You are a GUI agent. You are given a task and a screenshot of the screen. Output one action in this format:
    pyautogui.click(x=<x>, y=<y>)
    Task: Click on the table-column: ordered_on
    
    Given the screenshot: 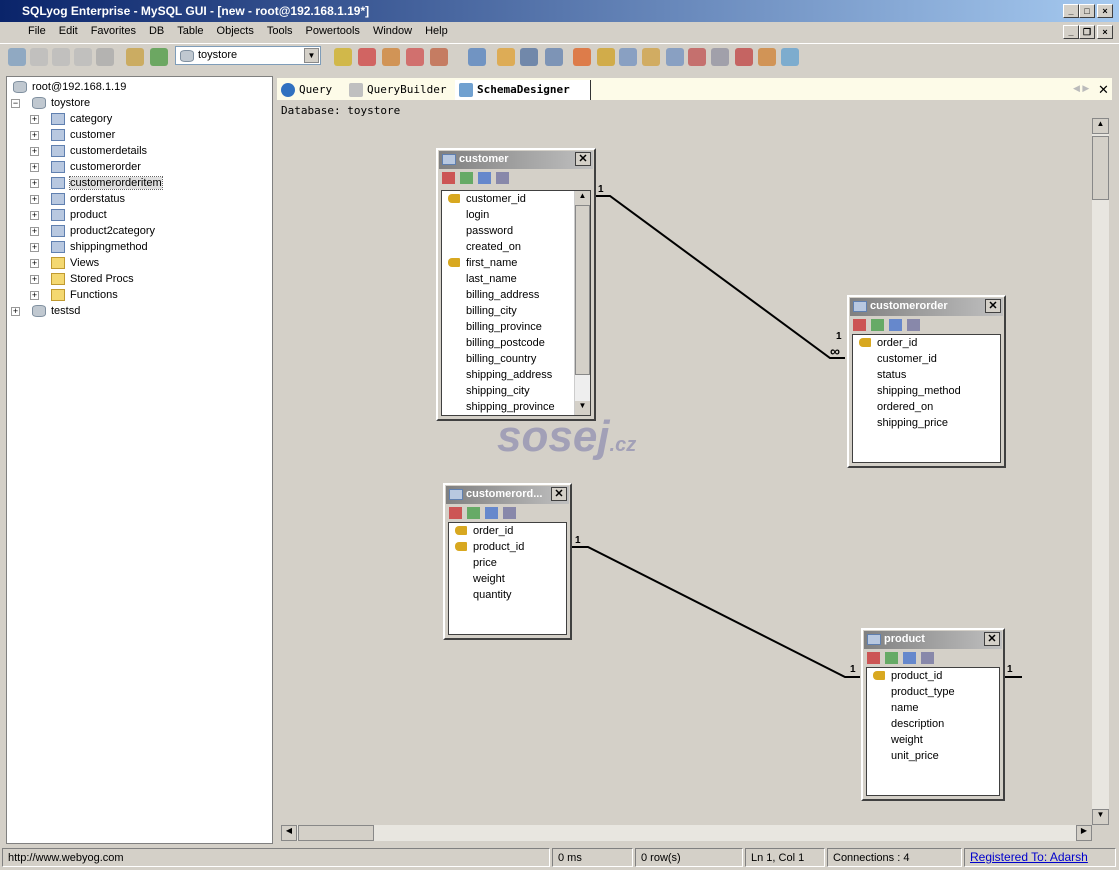 What is the action you would take?
    pyautogui.click(x=926, y=407)
    